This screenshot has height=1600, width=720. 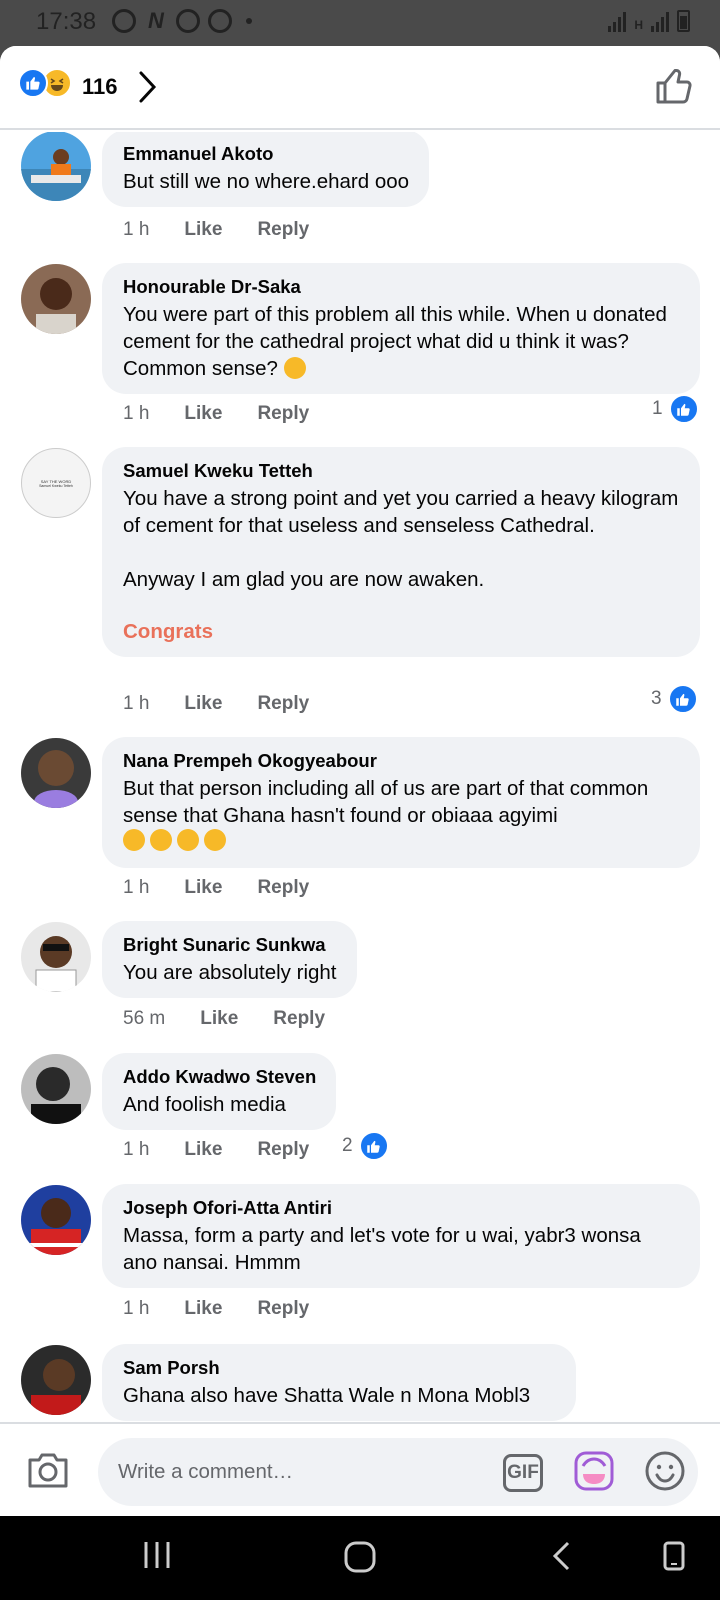 I want to click on reaction-icons, so click(x=45, y=83).